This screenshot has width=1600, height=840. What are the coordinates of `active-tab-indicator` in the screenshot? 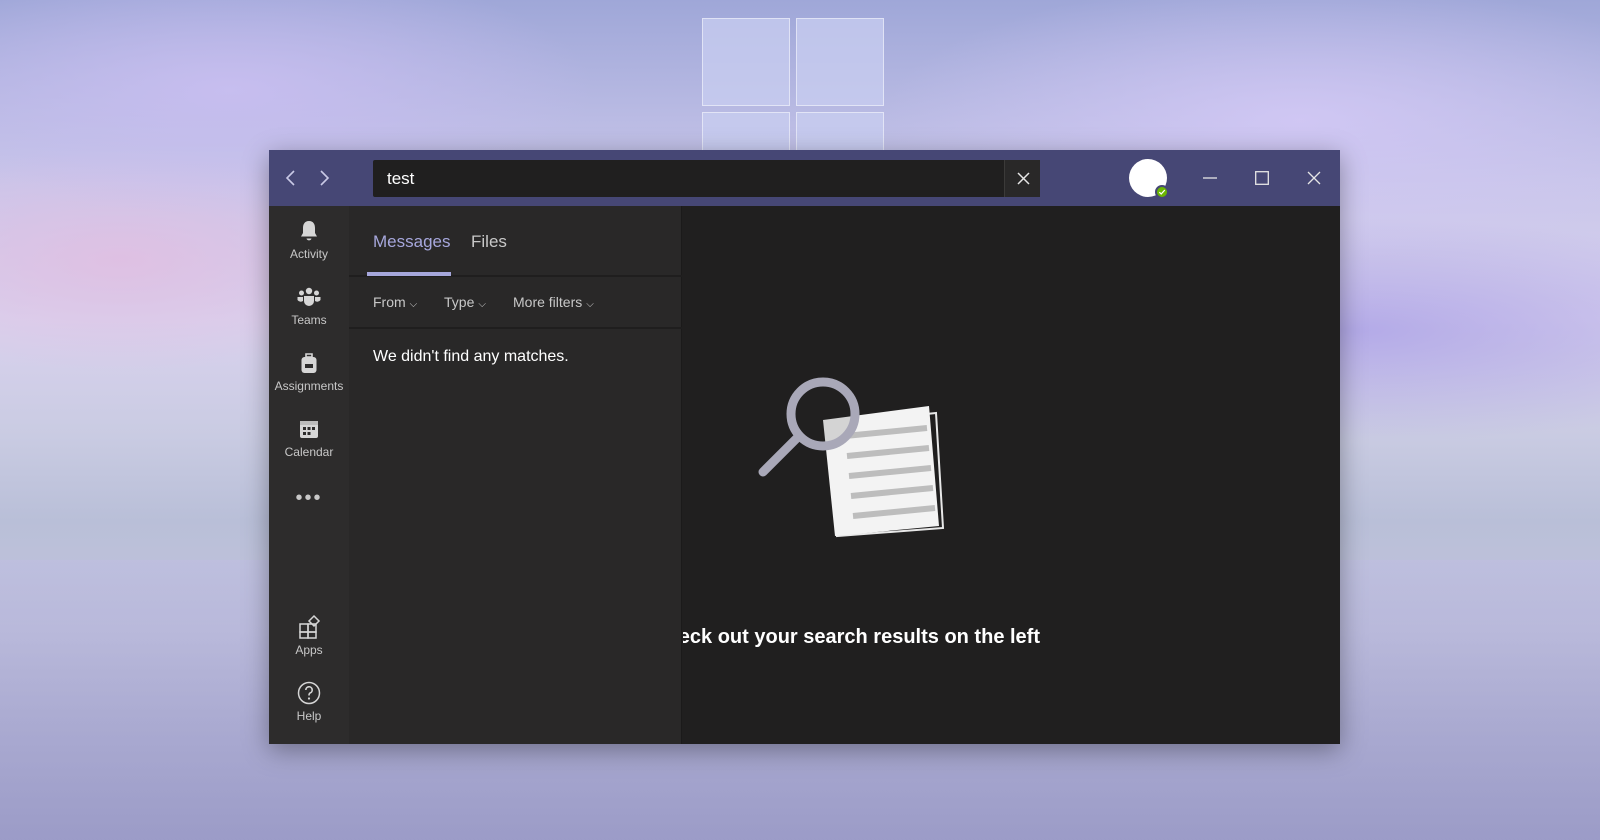 It's located at (409, 274).